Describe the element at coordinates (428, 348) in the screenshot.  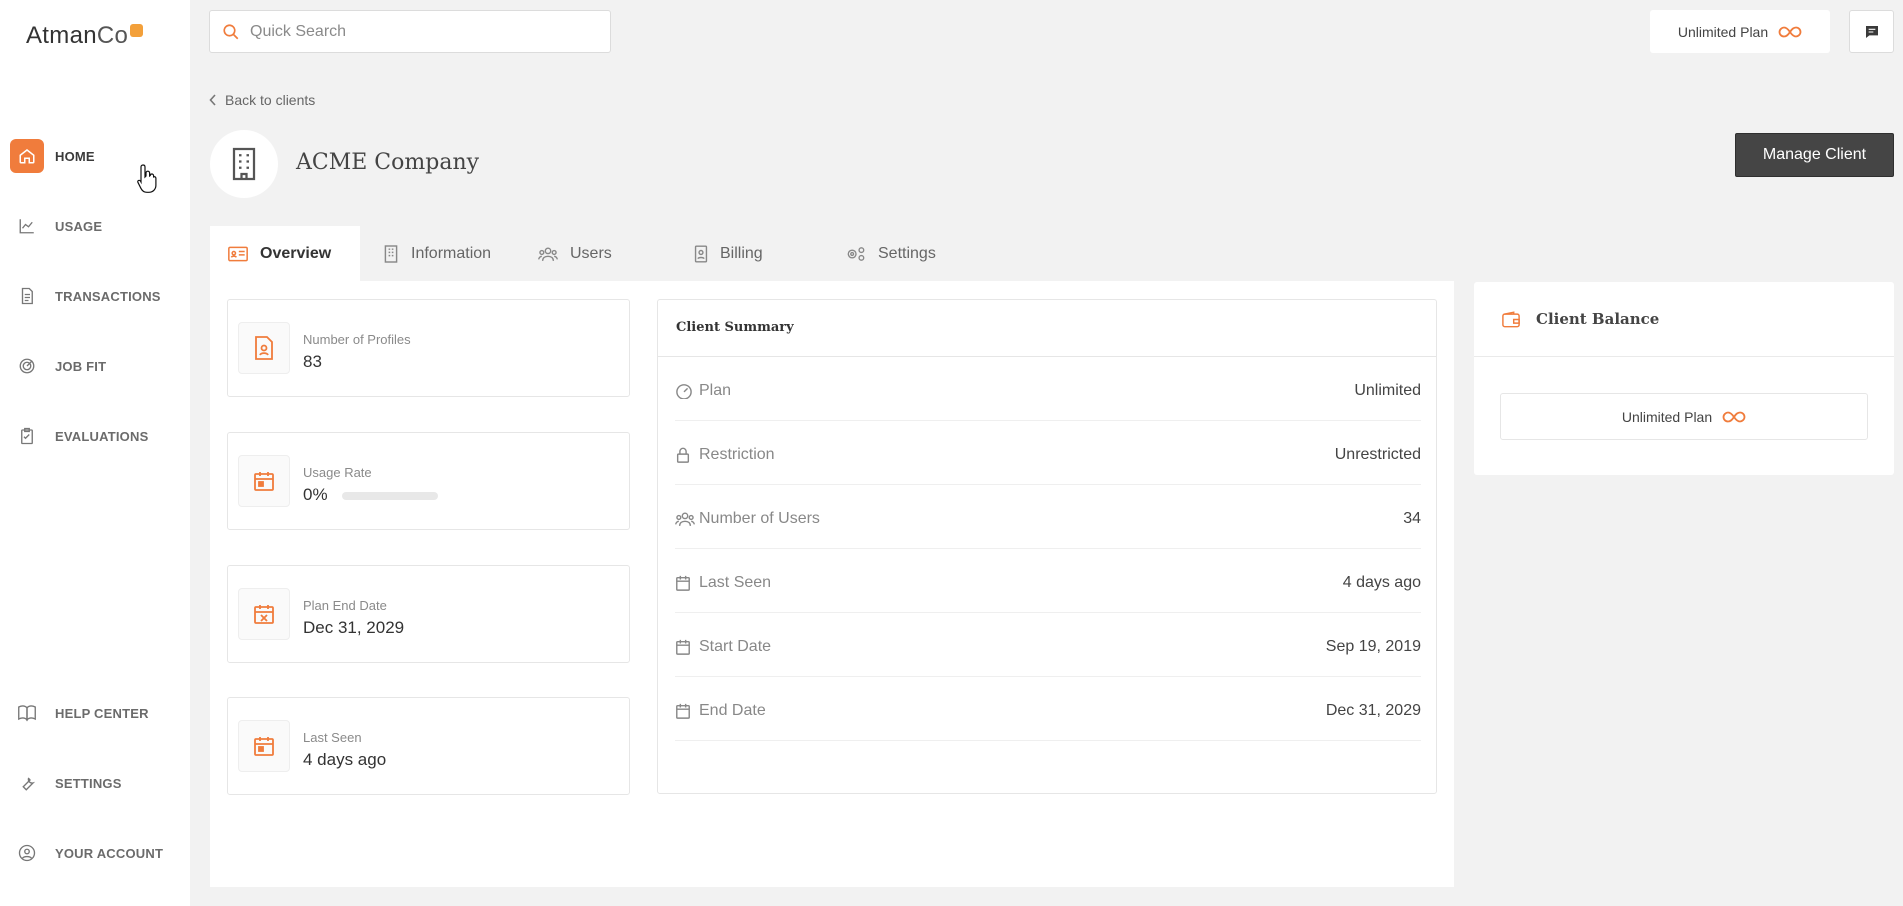
I see `stat-card-profiles: Number of Profiles 83` at that location.